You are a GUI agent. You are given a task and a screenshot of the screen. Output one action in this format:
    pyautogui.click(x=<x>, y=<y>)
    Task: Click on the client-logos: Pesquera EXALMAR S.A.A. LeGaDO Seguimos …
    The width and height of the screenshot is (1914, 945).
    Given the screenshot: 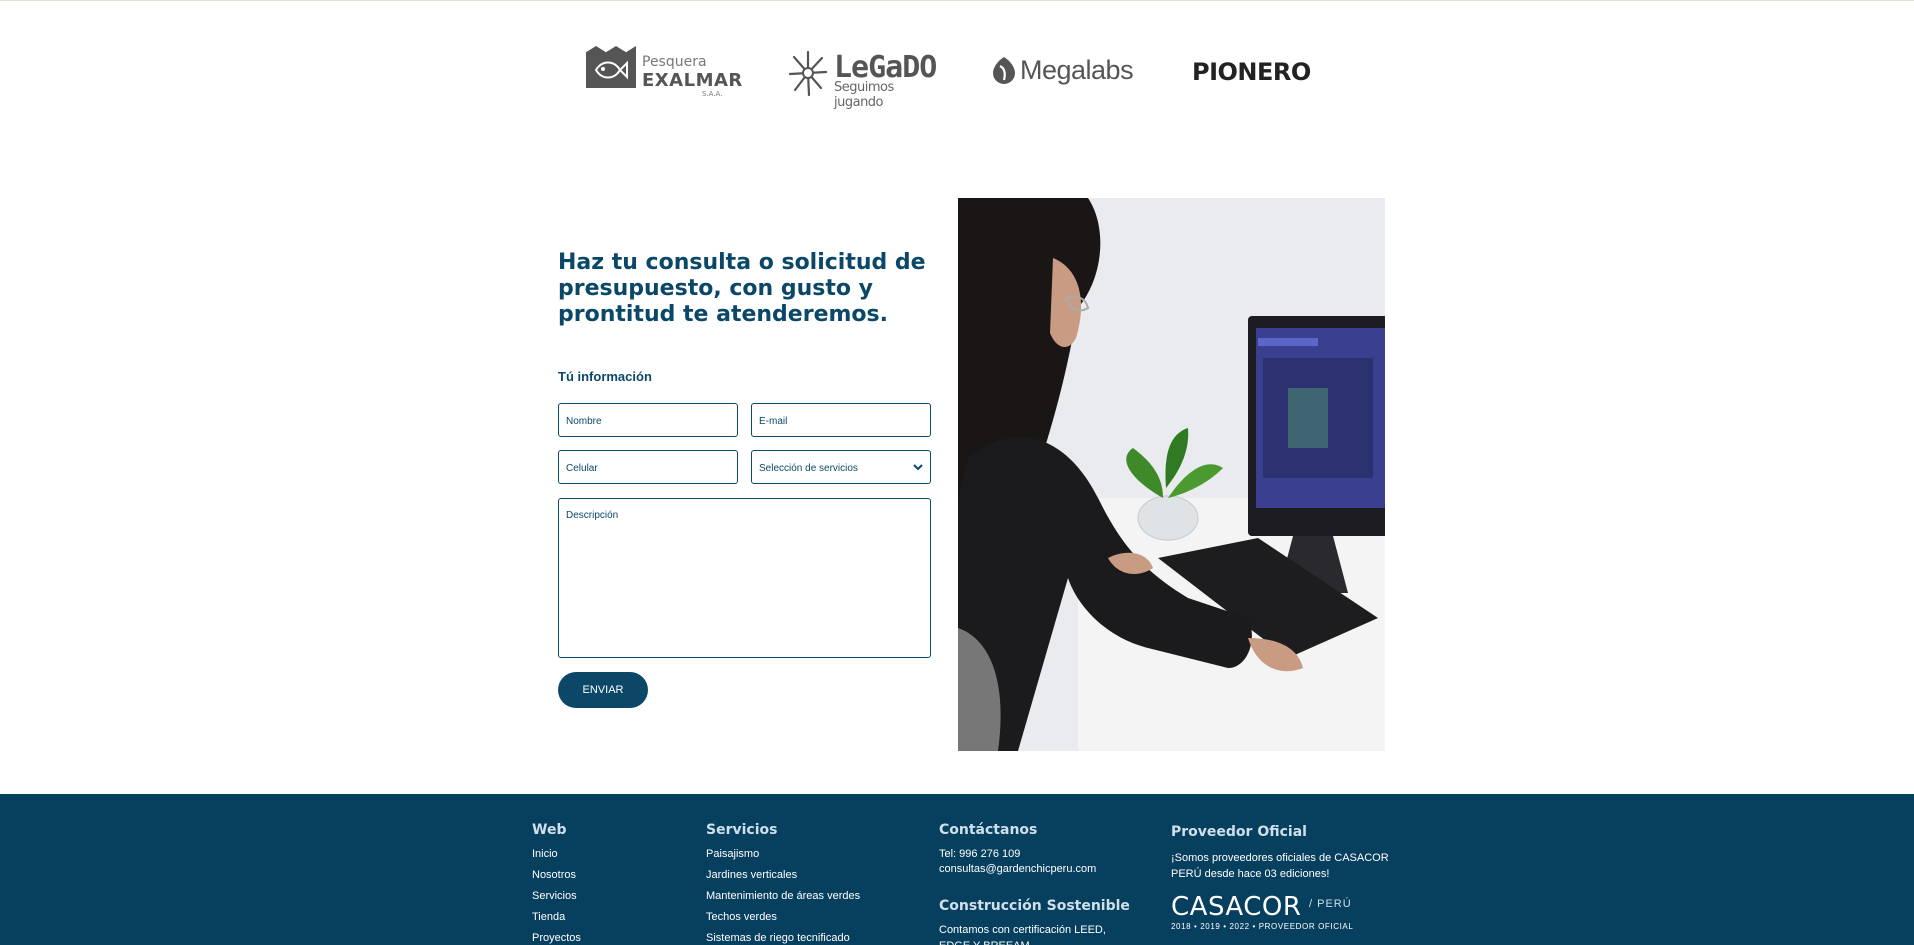 What is the action you would take?
    pyautogui.click(x=957, y=75)
    